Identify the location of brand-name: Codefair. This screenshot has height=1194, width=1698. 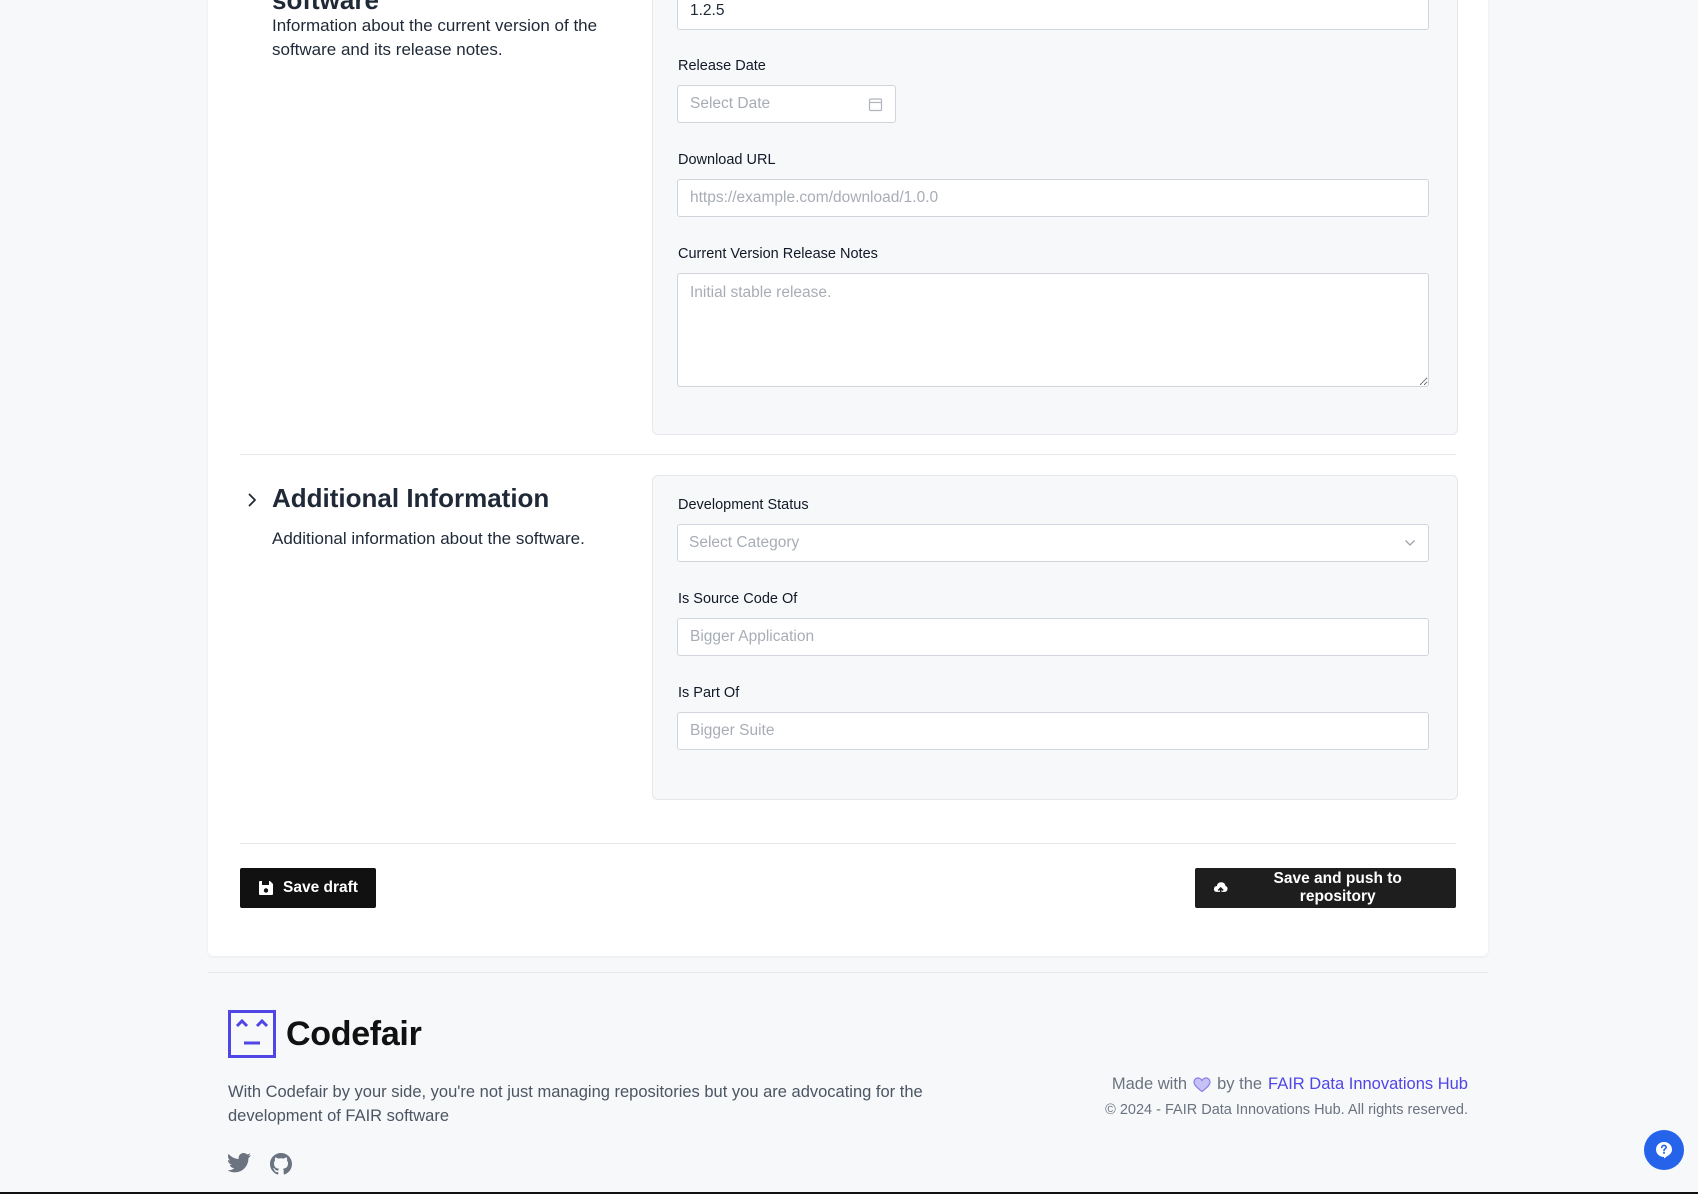
(354, 1033).